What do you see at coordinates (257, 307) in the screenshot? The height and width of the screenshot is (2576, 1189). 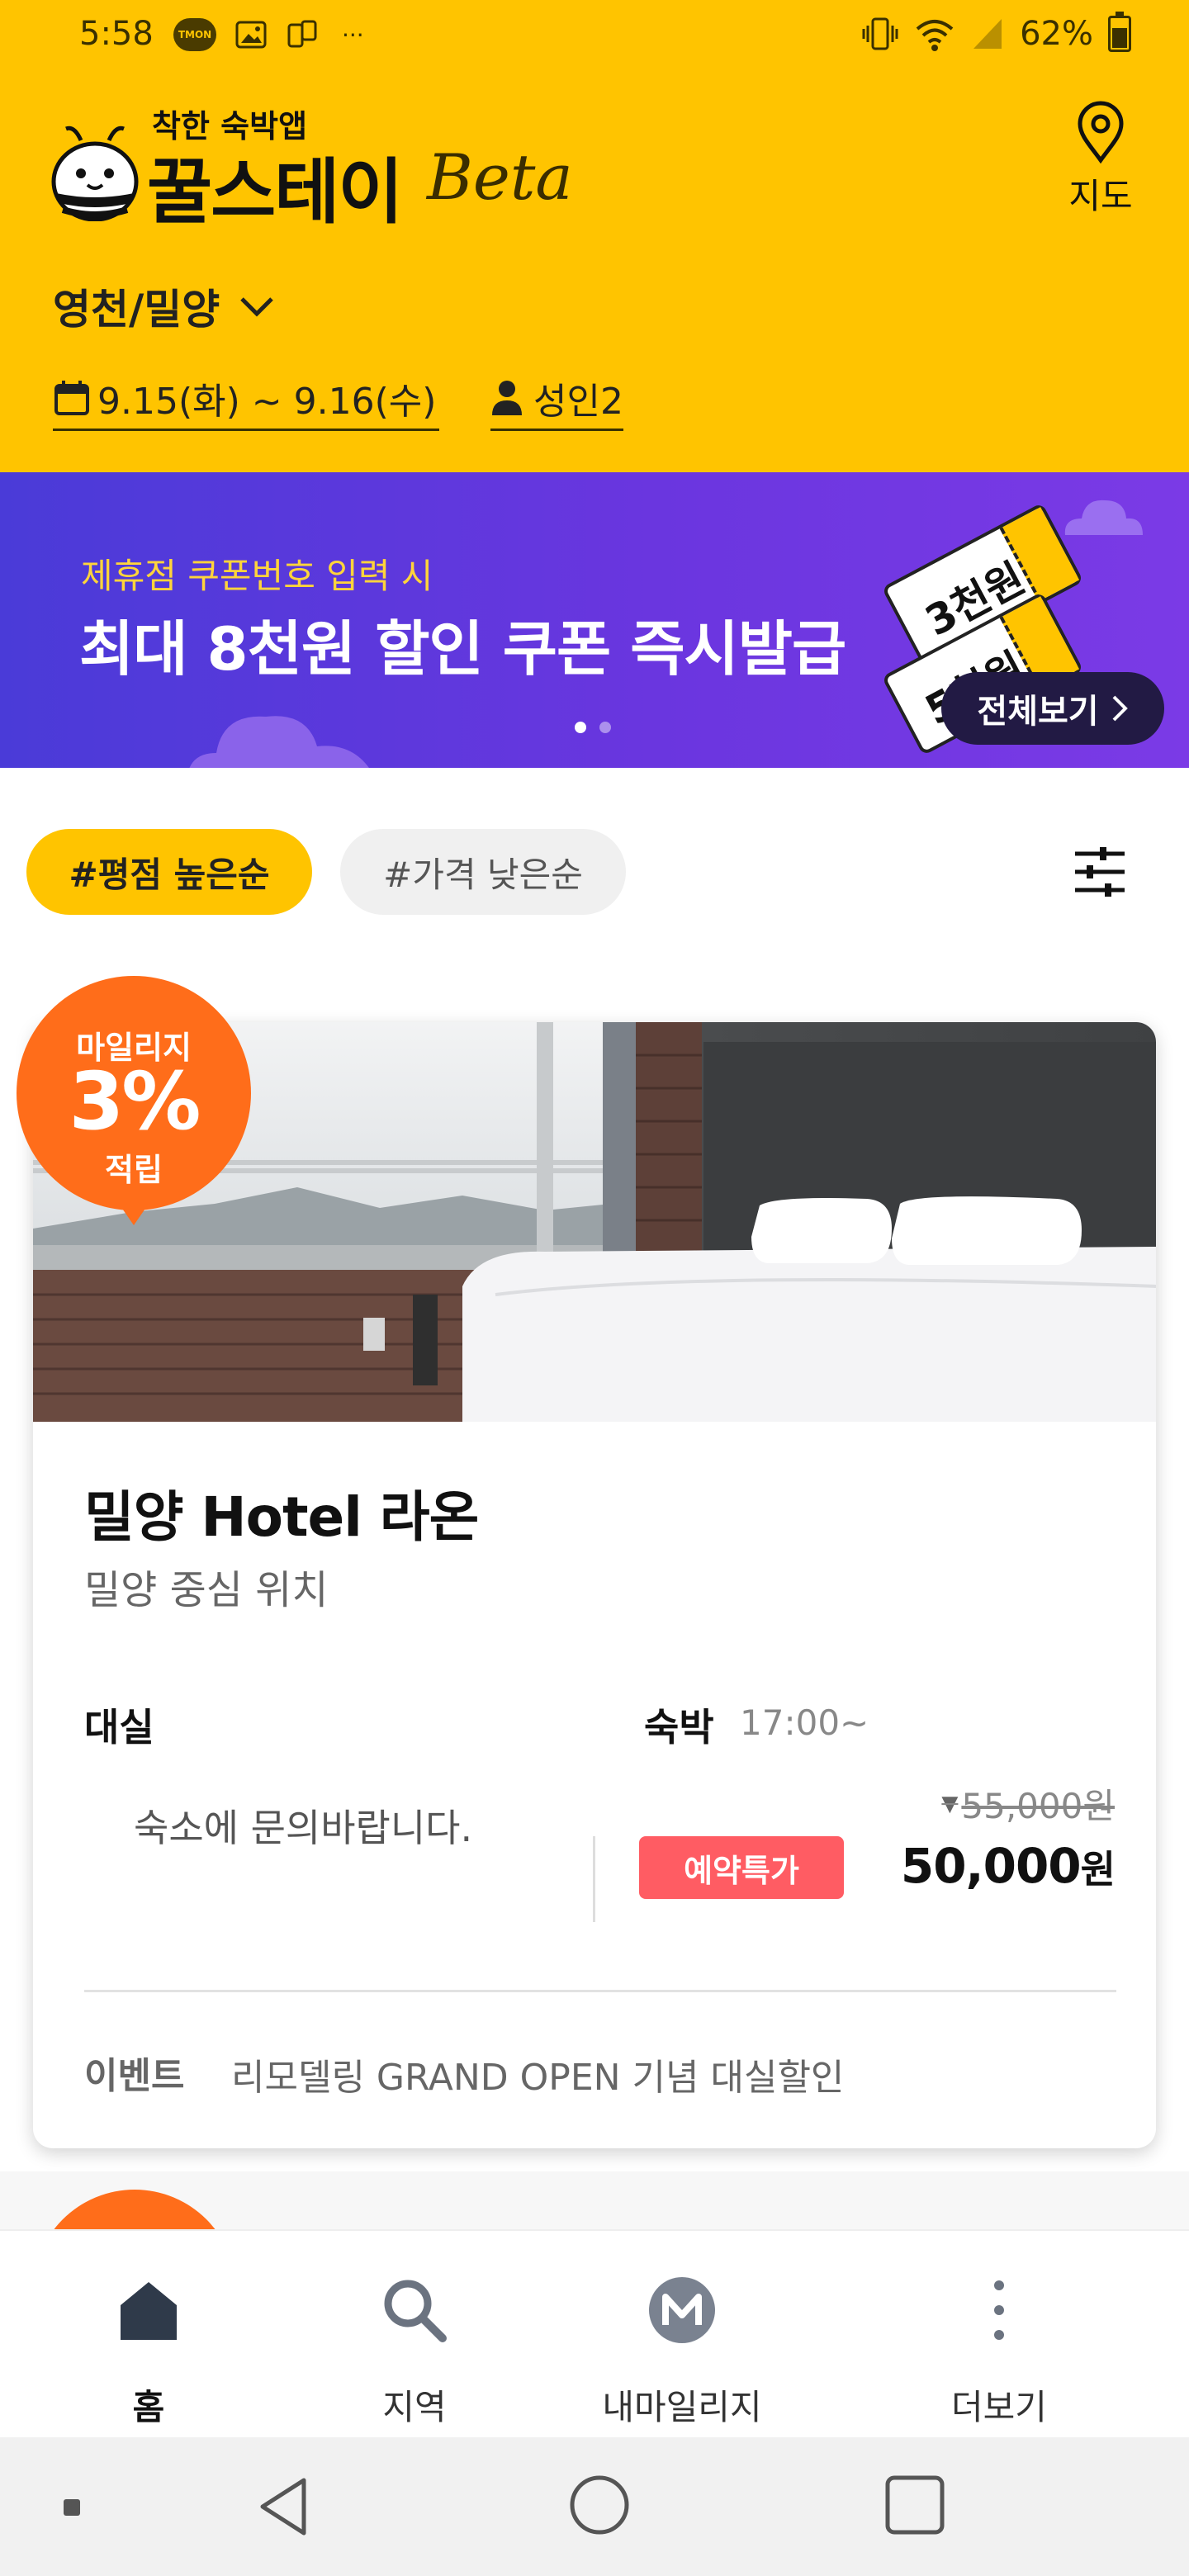 I see `chevron-down-icon` at bounding box center [257, 307].